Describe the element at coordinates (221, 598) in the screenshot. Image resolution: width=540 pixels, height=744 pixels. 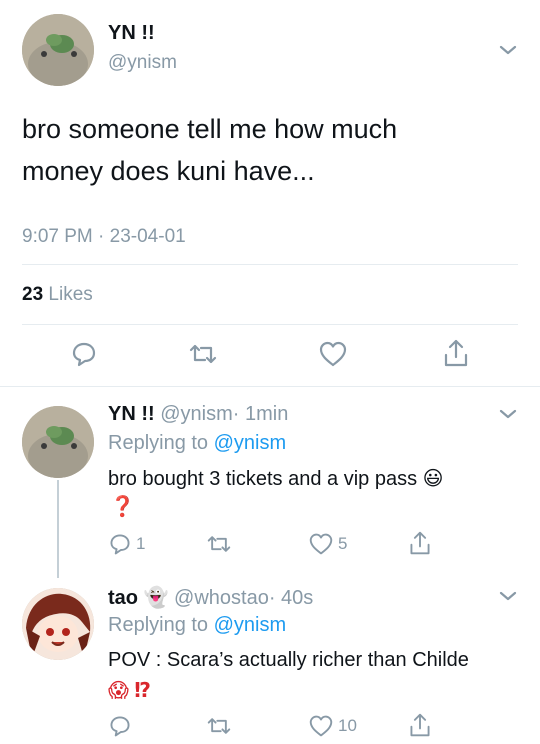
I see `handle: @whostao` at that location.